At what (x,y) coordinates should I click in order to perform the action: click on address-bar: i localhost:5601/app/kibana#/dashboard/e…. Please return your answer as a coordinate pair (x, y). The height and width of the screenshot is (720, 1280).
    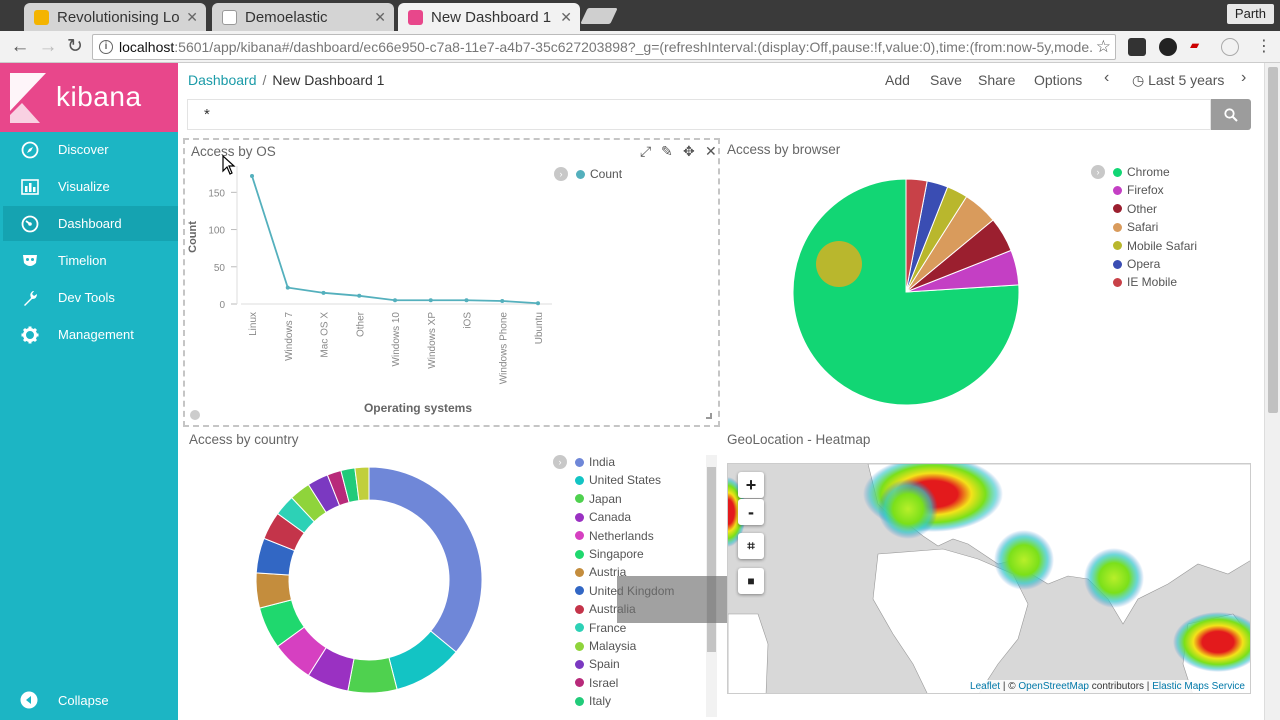
    Looking at the image, I should click on (604, 47).